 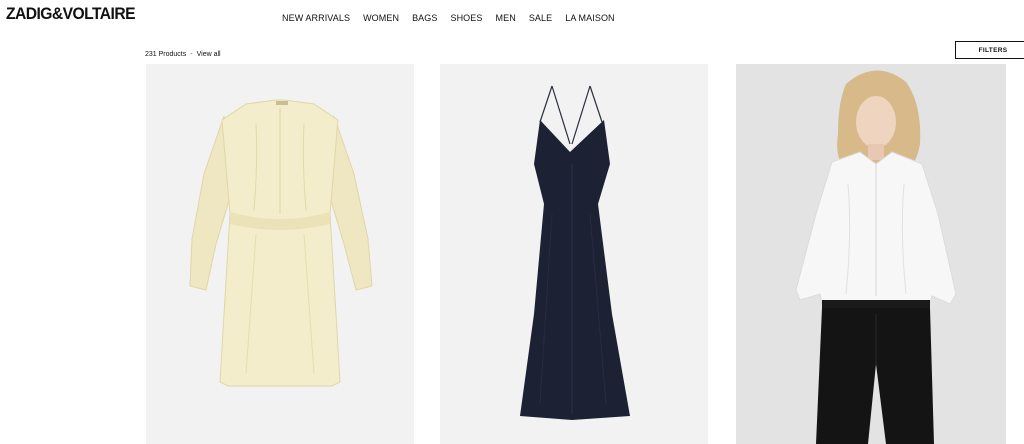 I want to click on nav-men: MEN, so click(x=506, y=18).